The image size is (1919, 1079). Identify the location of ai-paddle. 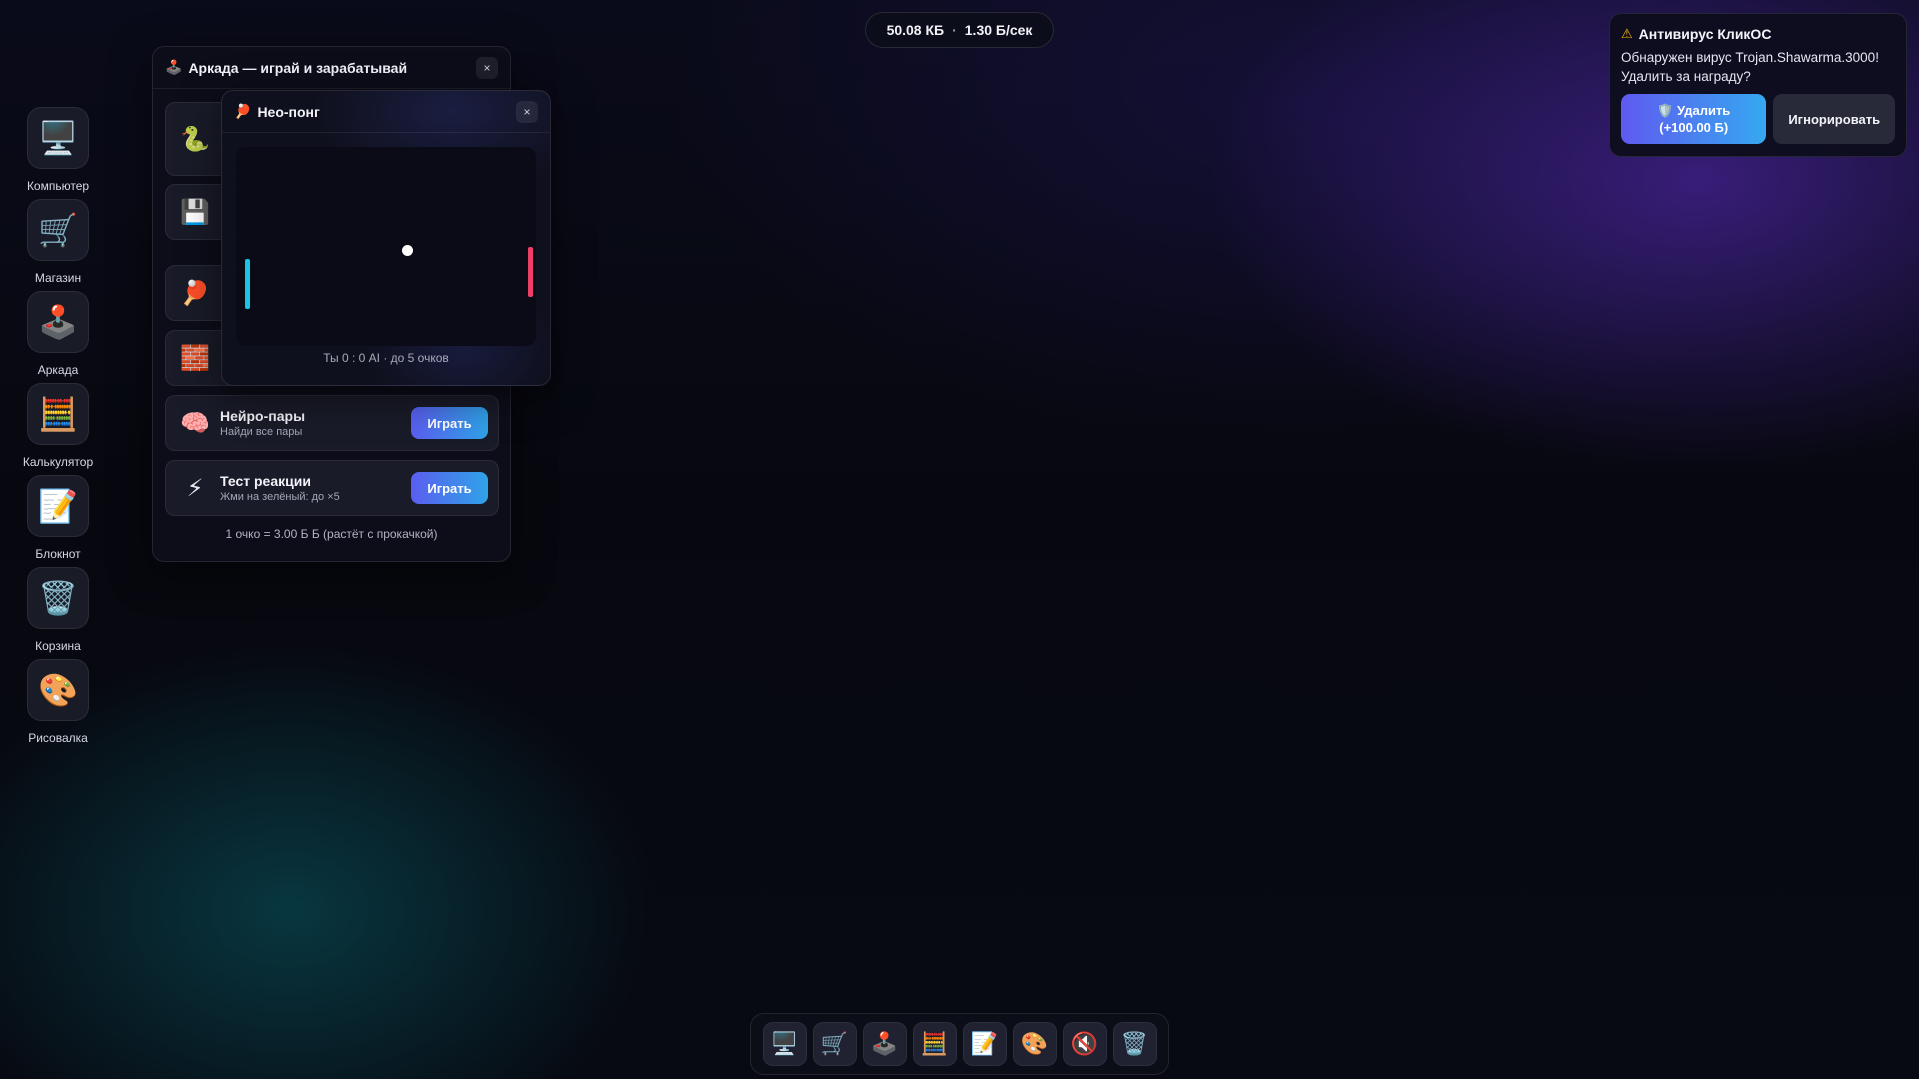
(530, 272).